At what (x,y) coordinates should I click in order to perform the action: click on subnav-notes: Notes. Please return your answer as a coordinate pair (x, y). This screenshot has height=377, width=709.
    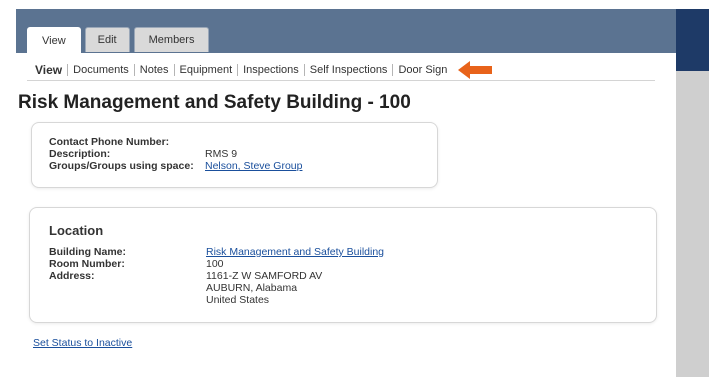
    Looking at the image, I should click on (154, 70).